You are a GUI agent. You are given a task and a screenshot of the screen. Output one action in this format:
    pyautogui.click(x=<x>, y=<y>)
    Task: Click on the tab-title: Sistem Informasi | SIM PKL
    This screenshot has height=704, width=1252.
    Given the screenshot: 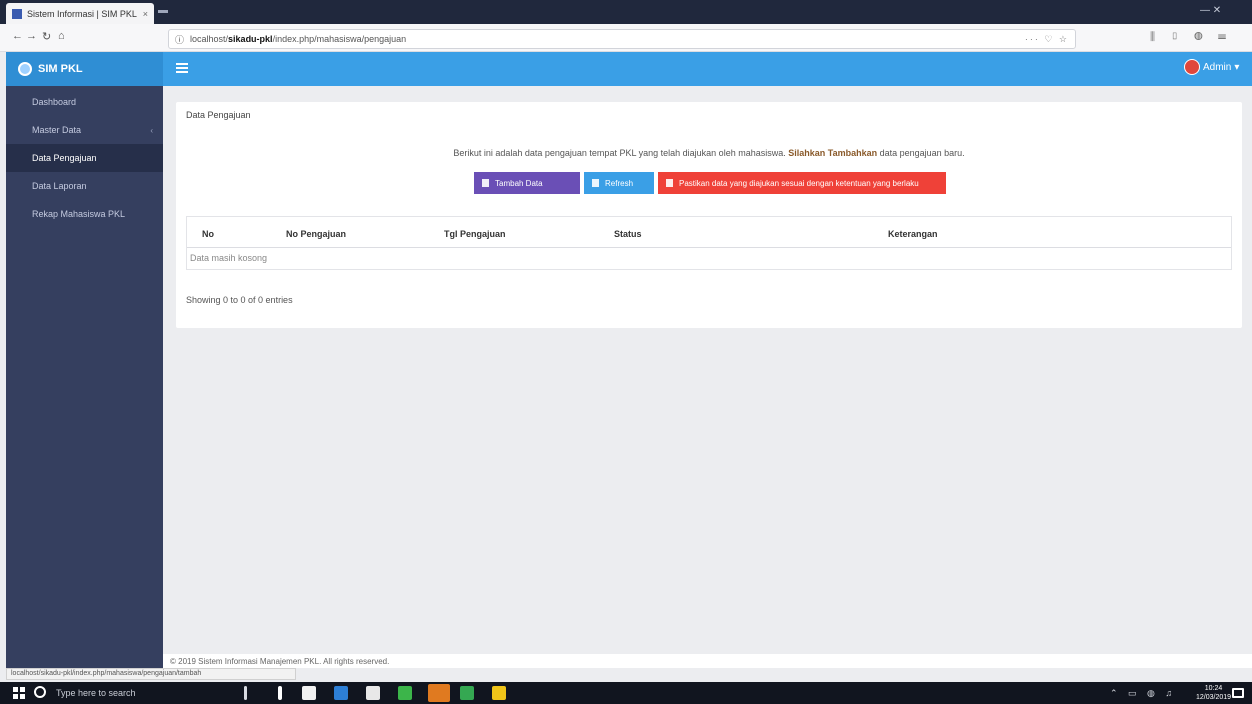 What is the action you would take?
    pyautogui.click(x=82, y=13)
    